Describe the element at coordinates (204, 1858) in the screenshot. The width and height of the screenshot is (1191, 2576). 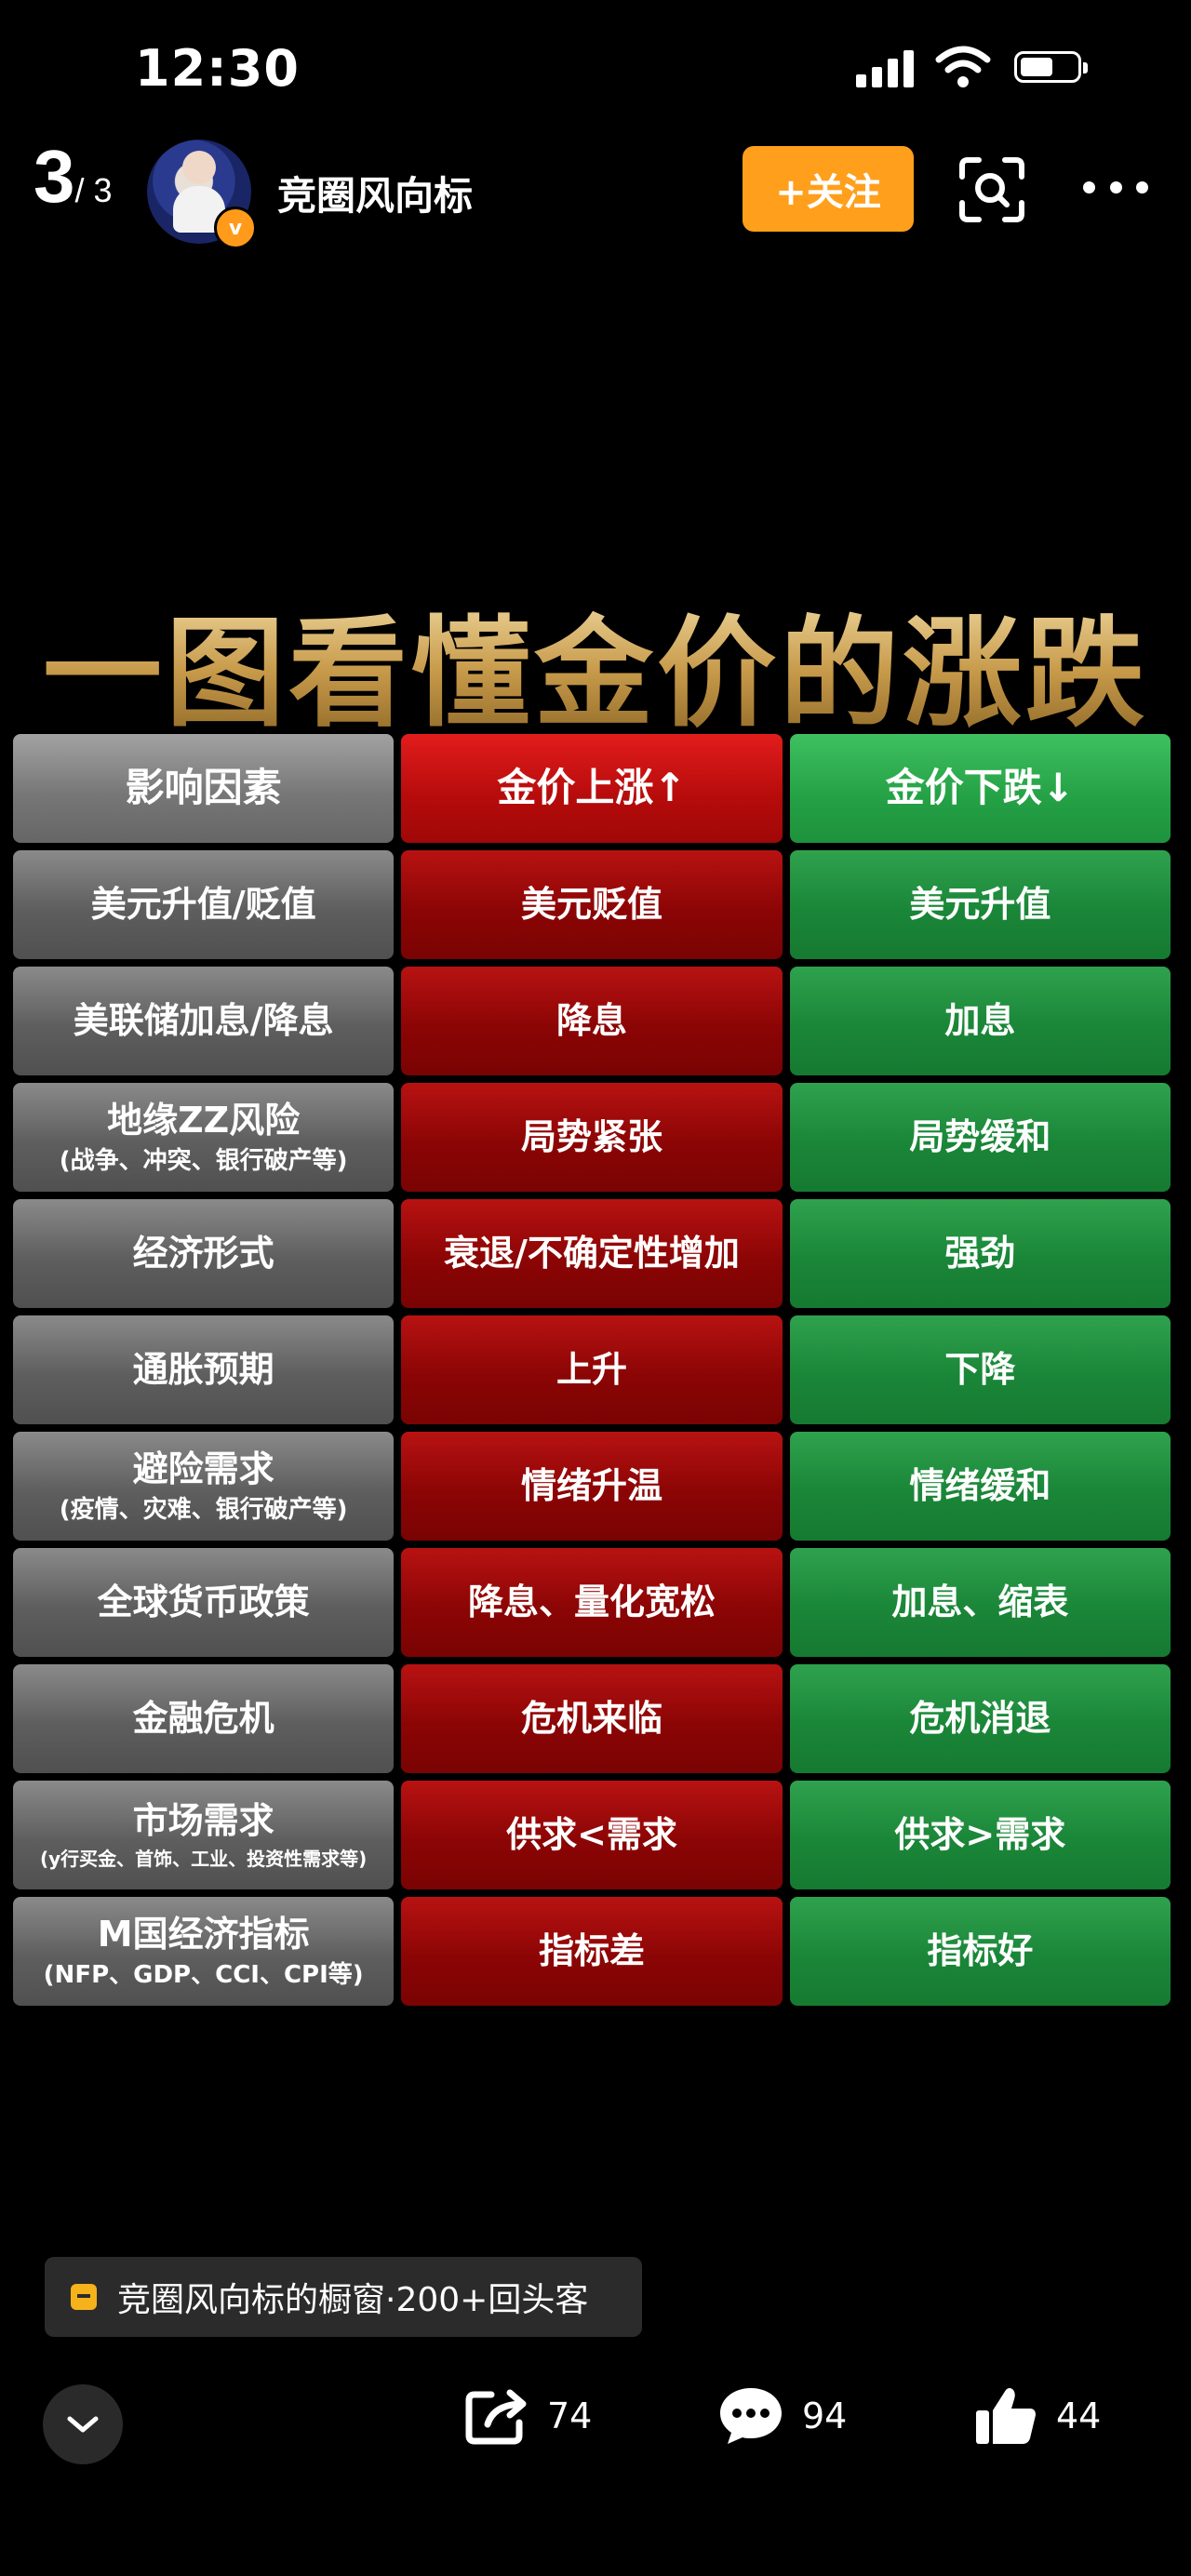
I see `factor-note: (y行买金、首饰、工业、投资性需求等)` at that location.